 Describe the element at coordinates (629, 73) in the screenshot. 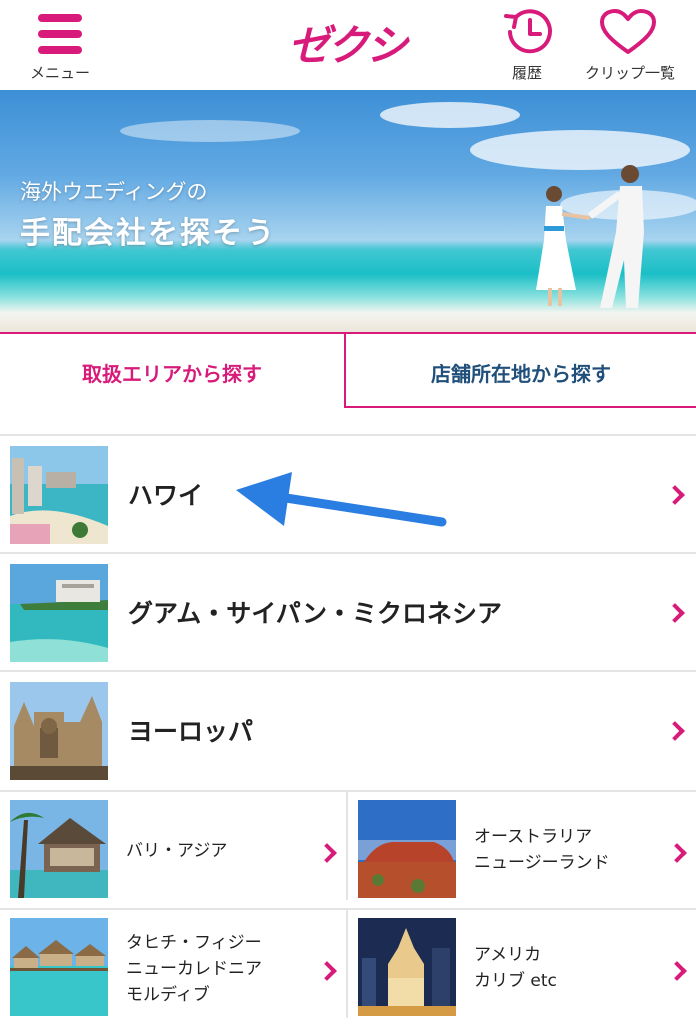

I see `clip-list-label: クリップ一覧` at that location.